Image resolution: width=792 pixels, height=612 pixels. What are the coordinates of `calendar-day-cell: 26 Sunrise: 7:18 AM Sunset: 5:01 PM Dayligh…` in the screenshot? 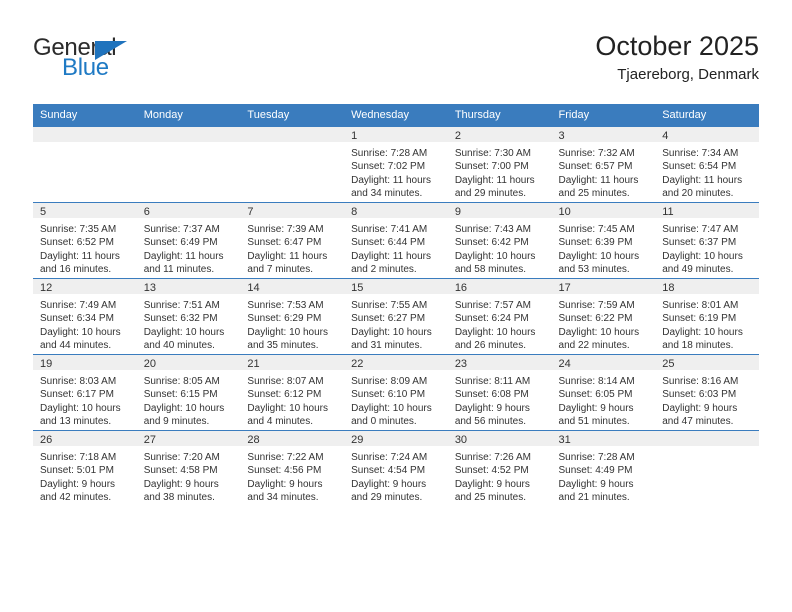 It's located at (85, 468).